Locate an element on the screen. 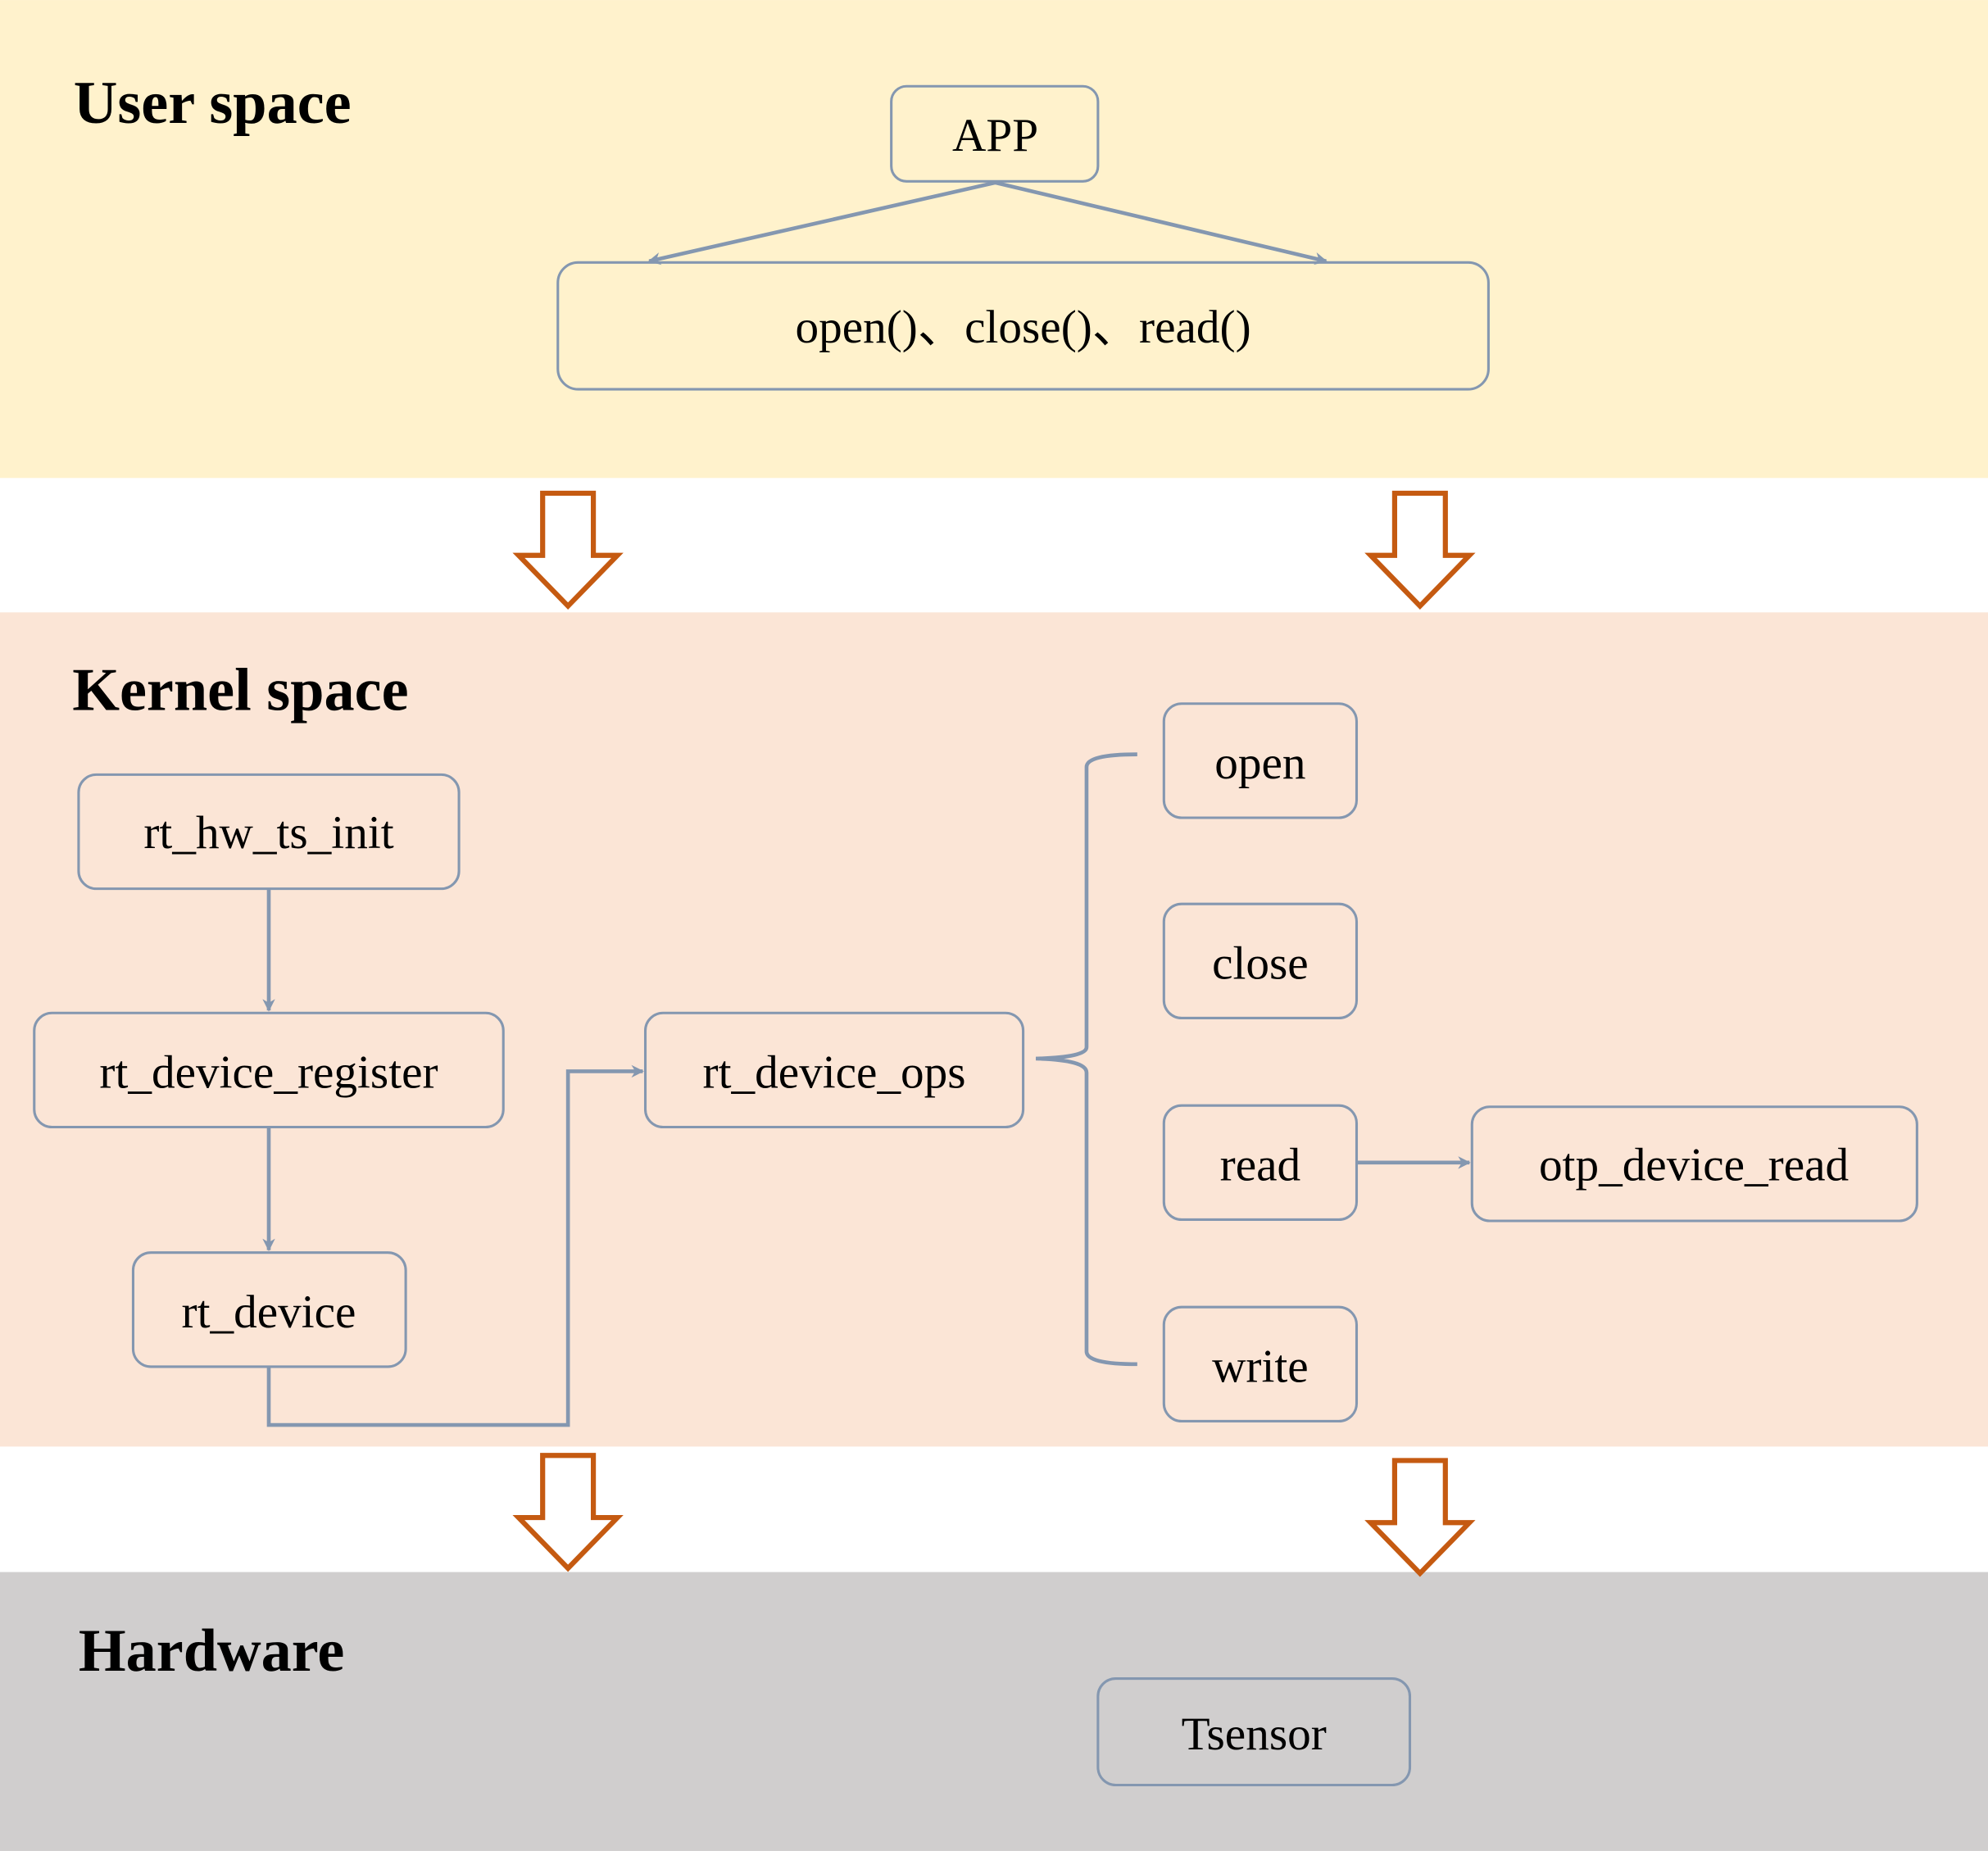 This screenshot has height=1851, width=1988. user-space-title: User space is located at coordinates (213, 104).